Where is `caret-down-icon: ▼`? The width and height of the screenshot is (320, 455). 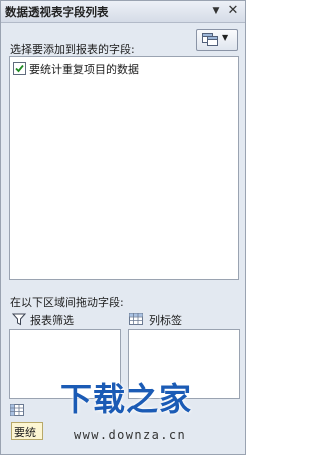 caret-down-icon: ▼ is located at coordinates (216, 11).